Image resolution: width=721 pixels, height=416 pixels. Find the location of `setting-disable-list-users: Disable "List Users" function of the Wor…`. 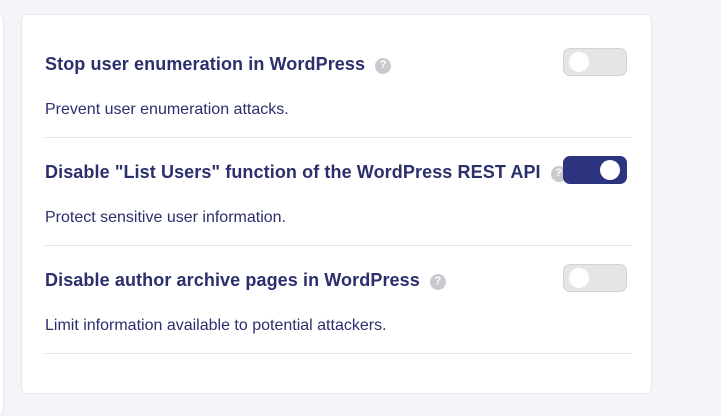

setting-disable-list-users: Disable "List Users" function of the Wor… is located at coordinates (338, 172).